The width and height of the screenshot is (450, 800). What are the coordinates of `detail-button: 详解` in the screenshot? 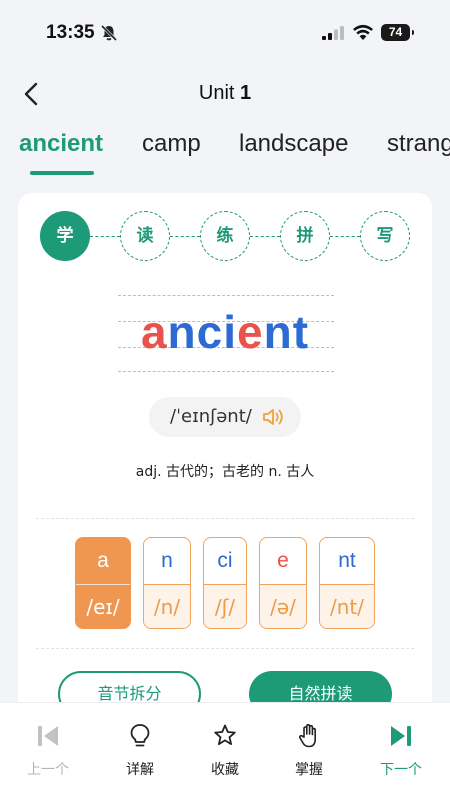 It's located at (140, 751).